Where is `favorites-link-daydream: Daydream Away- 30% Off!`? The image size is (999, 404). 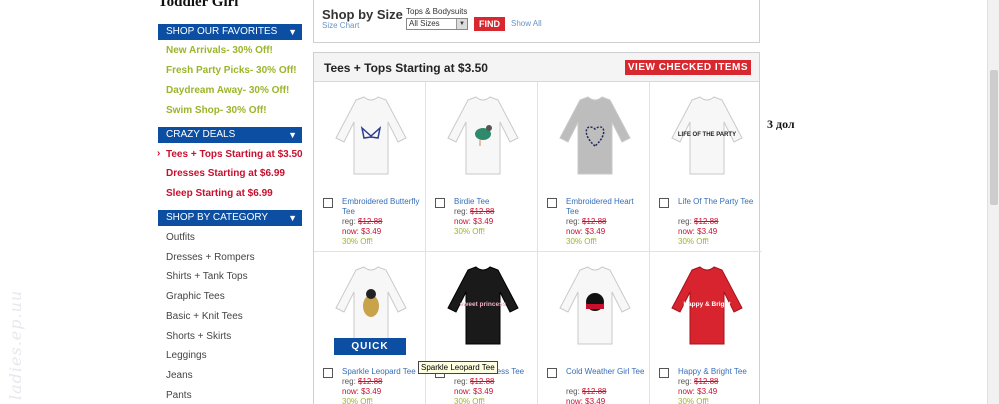
favorites-link-daydream: Daydream Away- 30% Off! is located at coordinates (227, 90).